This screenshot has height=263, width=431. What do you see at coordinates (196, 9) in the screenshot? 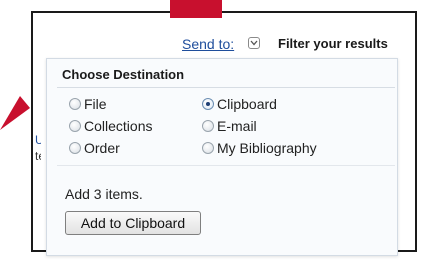
I see `annotation-arrow-top` at bounding box center [196, 9].